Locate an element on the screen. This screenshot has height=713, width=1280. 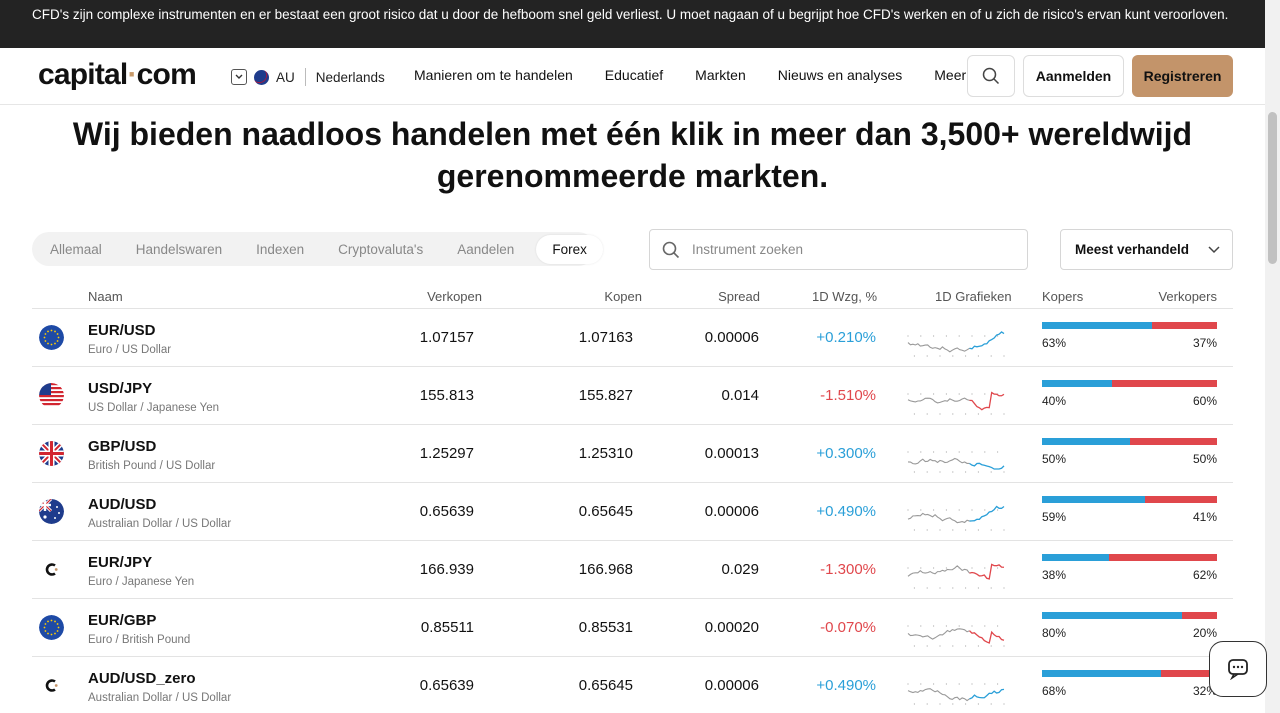
buy-price: 166.968 is located at coordinates (606, 569).